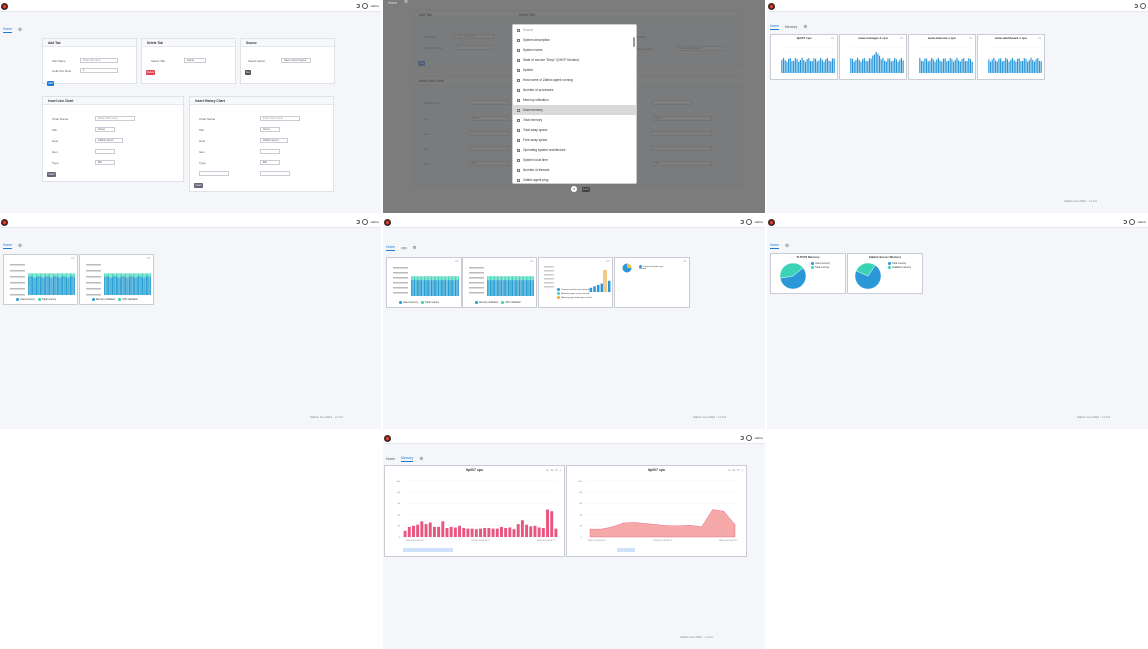  I want to click on dropdown-option: Total swap space, so click(574, 130).